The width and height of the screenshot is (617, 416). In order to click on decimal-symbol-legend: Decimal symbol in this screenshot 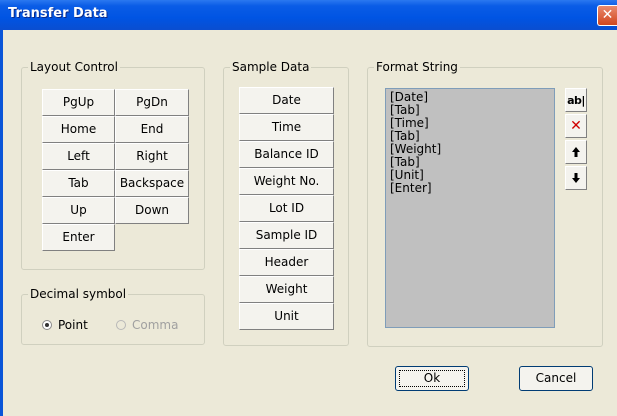, I will do `click(78, 294)`.